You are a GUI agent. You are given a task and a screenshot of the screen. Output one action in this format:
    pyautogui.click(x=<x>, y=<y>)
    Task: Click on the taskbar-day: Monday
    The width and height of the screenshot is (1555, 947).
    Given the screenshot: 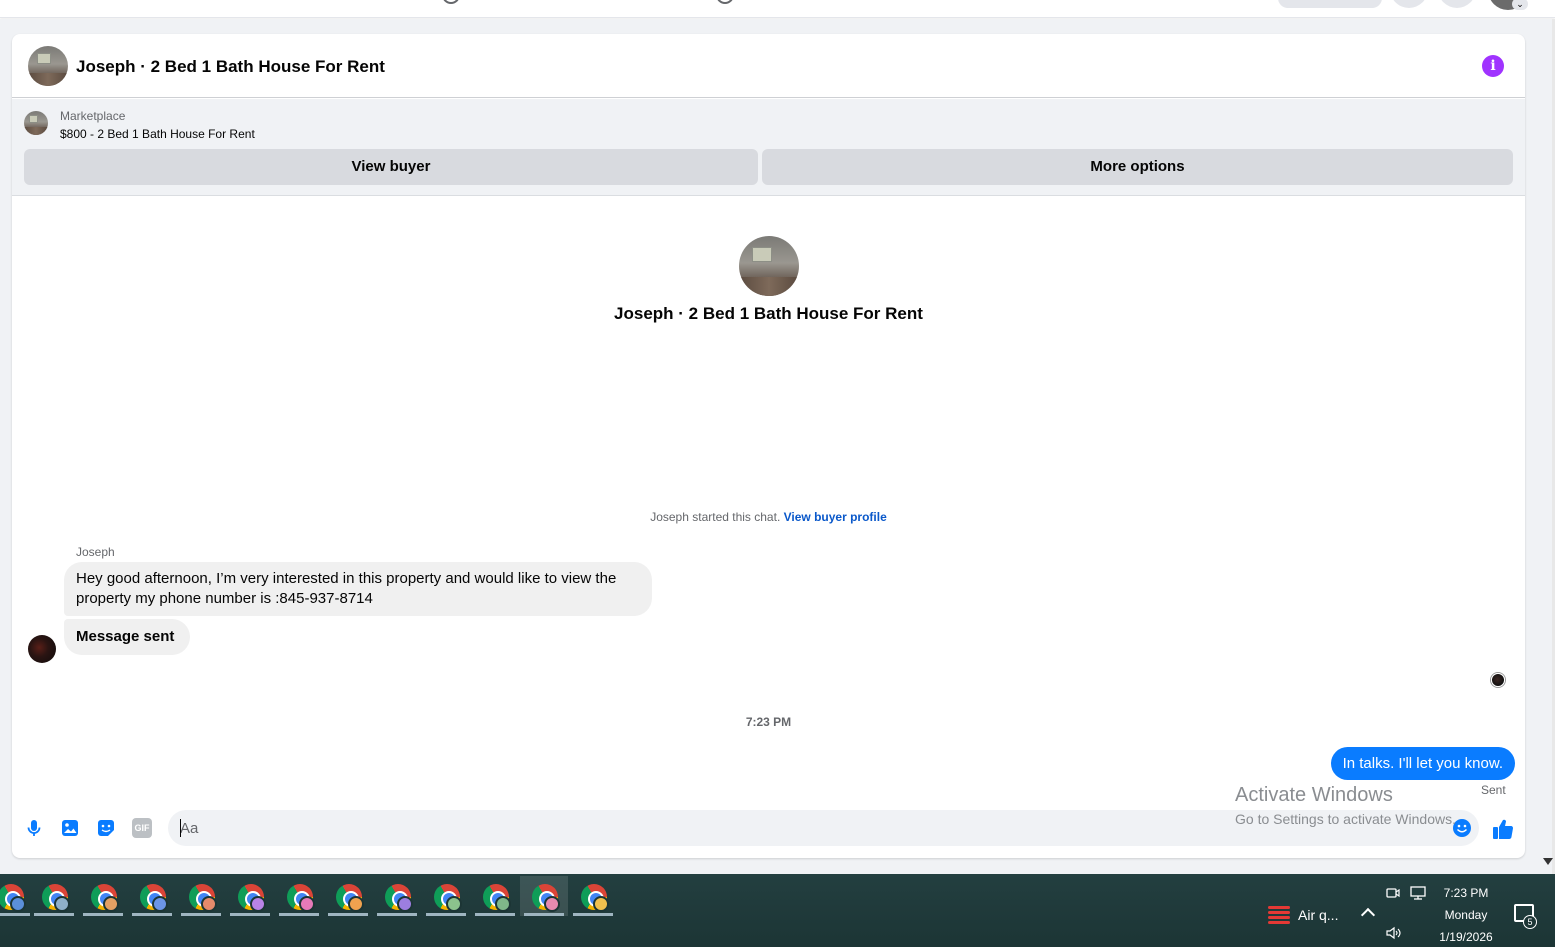 What is the action you would take?
    pyautogui.click(x=1466, y=915)
    